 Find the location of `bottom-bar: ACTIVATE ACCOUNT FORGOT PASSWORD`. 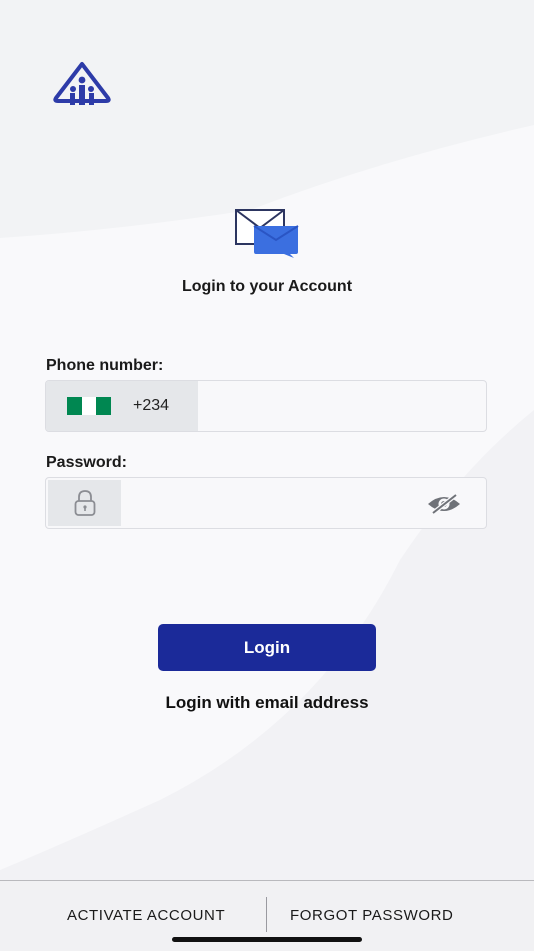

bottom-bar: ACTIVATE ACCOUNT FORGOT PASSWORD is located at coordinates (267, 915).